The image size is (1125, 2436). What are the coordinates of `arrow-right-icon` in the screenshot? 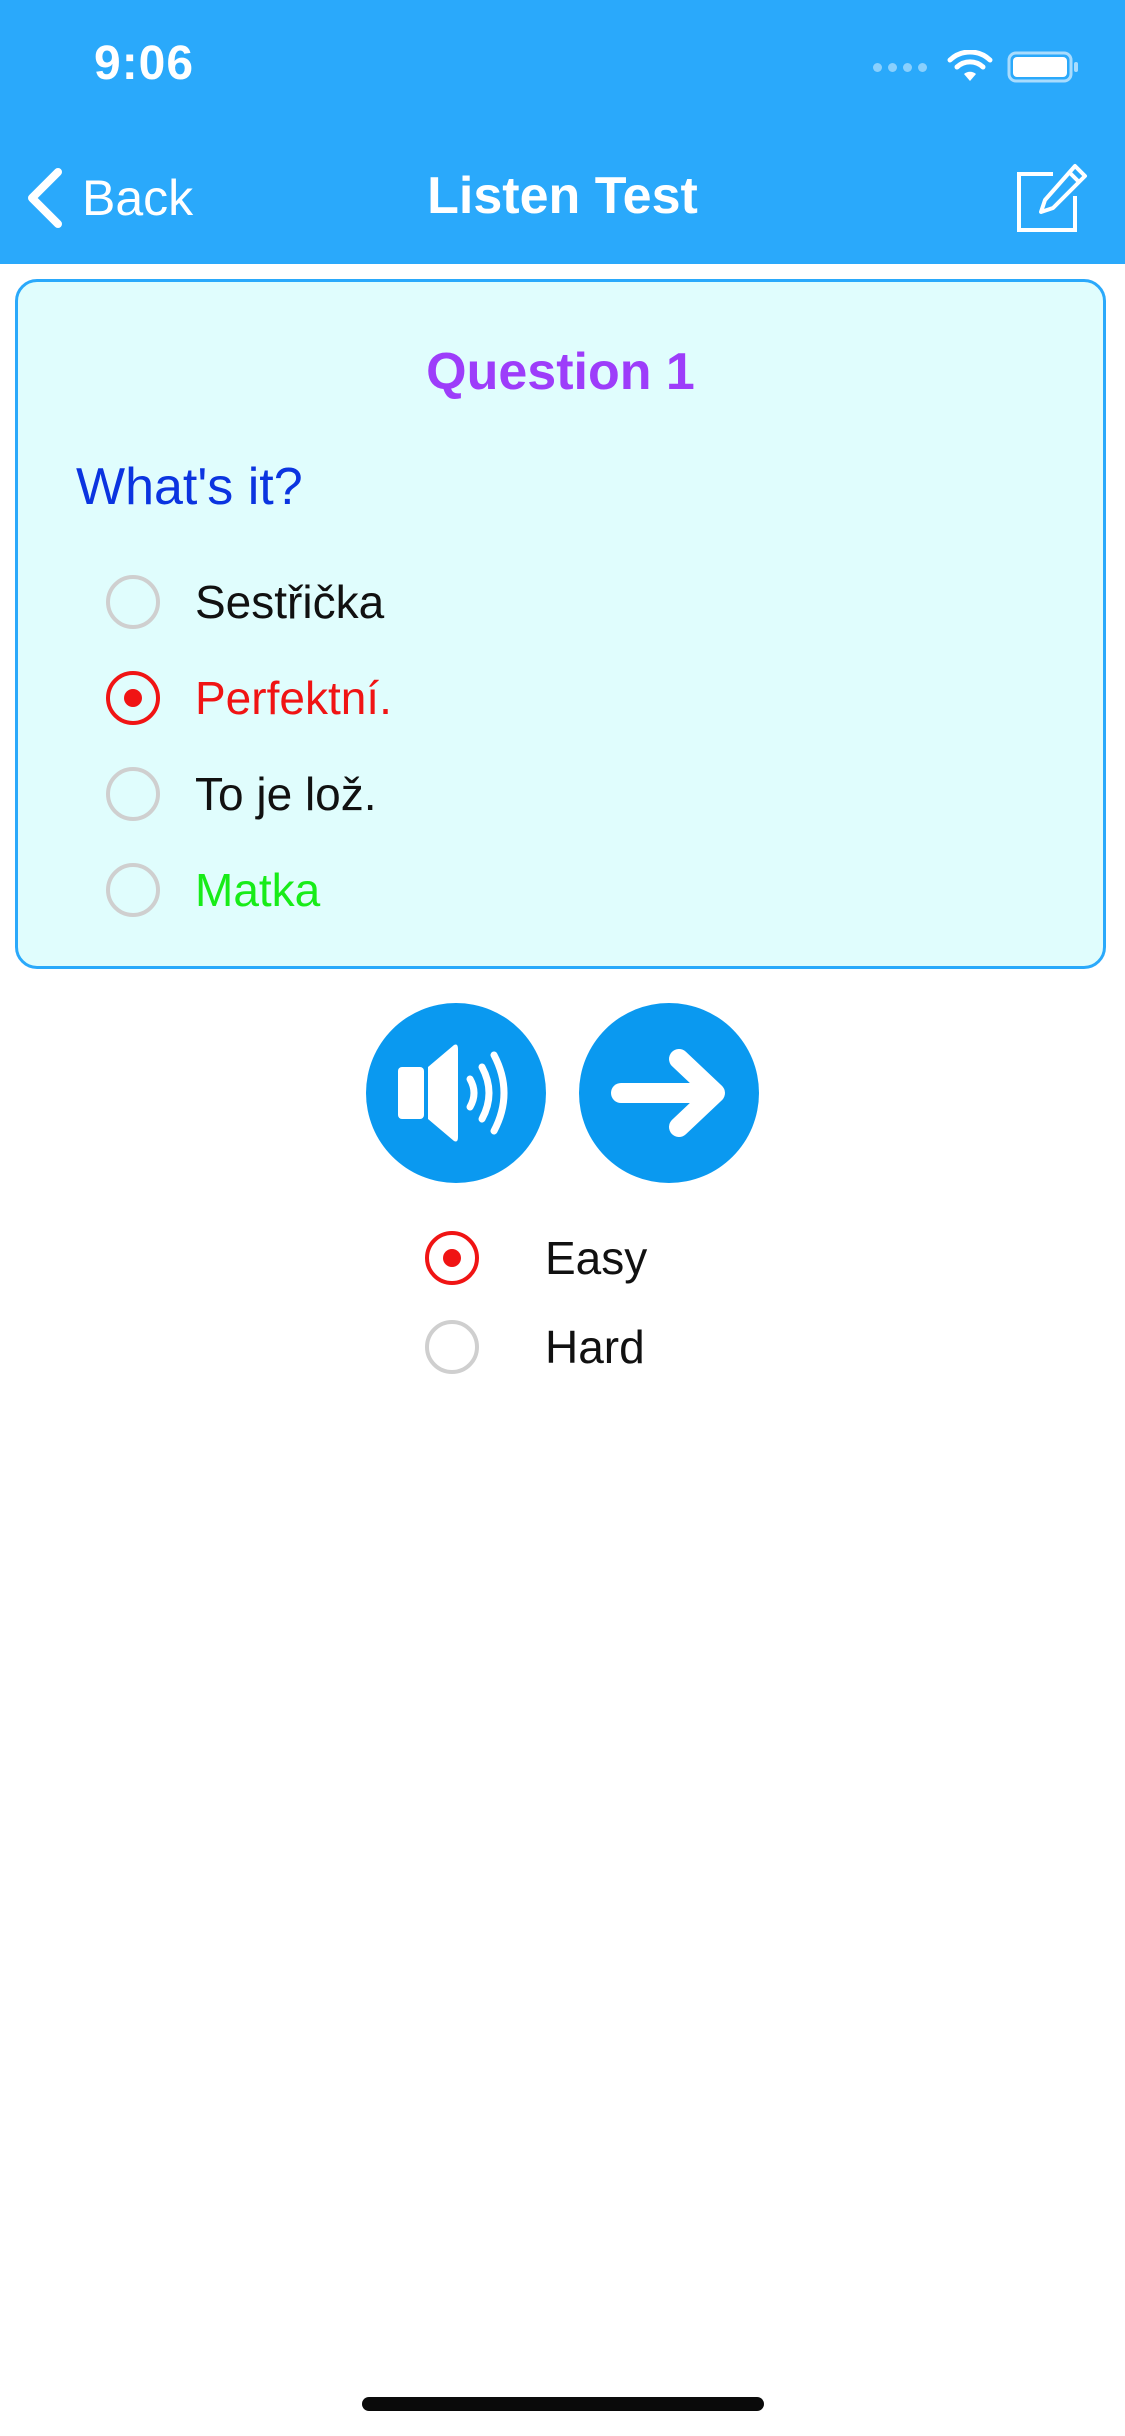 It's located at (668, 1093).